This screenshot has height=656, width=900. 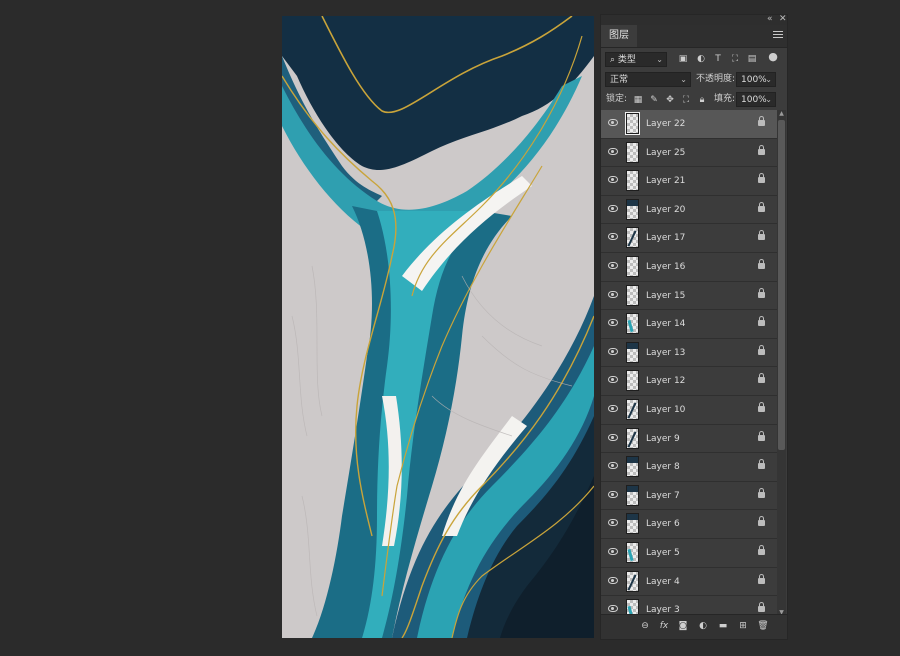 What do you see at coordinates (663, 553) in the screenshot?
I see `layer-name: Layer 5` at bounding box center [663, 553].